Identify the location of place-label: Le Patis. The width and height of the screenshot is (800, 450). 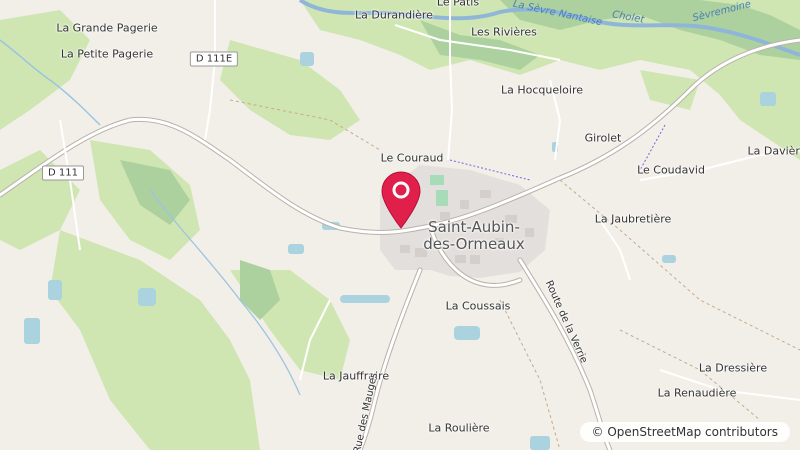
(458, 4).